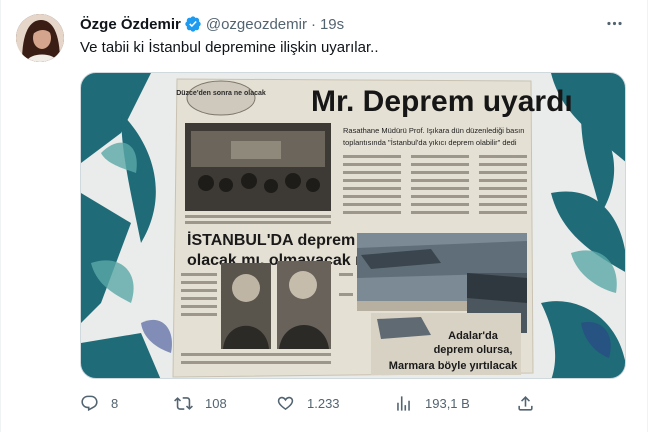 The width and height of the screenshot is (652, 432). I want to click on more-icon, so click(614, 23).